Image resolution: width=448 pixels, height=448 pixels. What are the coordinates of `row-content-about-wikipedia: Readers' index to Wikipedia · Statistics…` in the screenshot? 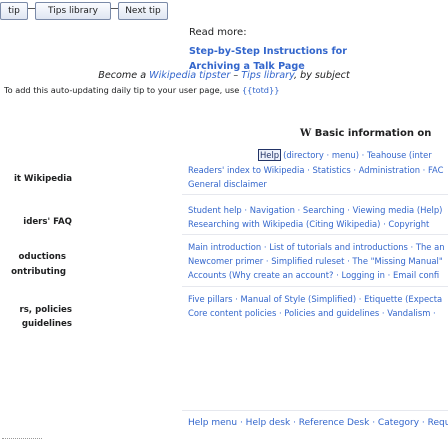 It's located at (318, 177).